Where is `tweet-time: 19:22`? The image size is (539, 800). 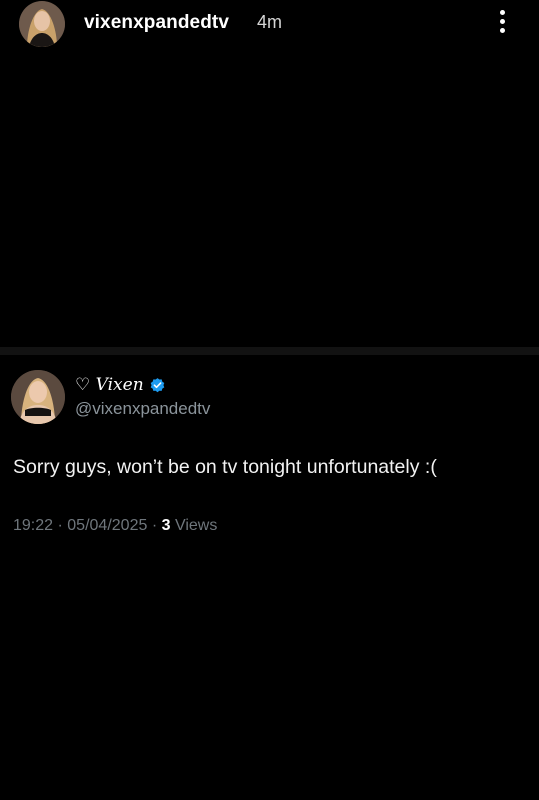
tweet-time: 19:22 is located at coordinates (33, 525).